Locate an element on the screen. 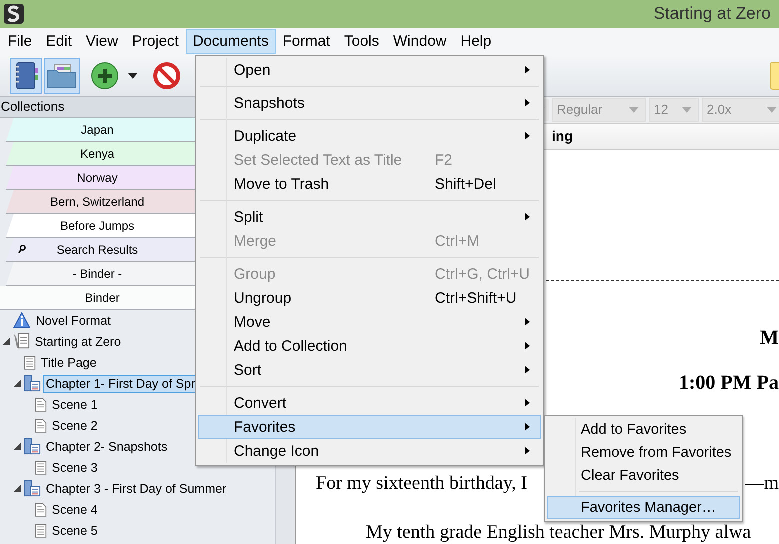 This screenshot has height=544, width=779. binder-button is located at coordinates (26, 76).